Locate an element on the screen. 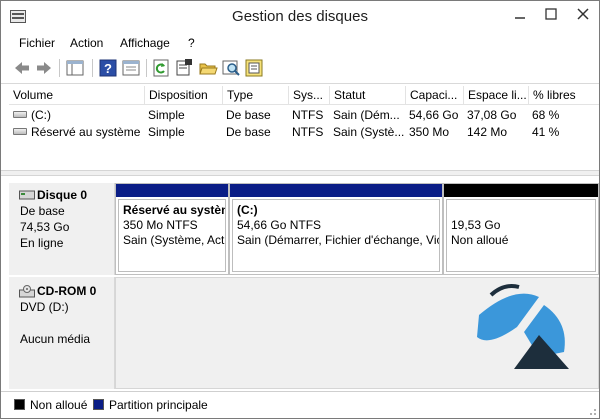 Image resolution: width=600 pixels, height=419 pixels. free-space-cell: 142 Mo is located at coordinates (487, 132).